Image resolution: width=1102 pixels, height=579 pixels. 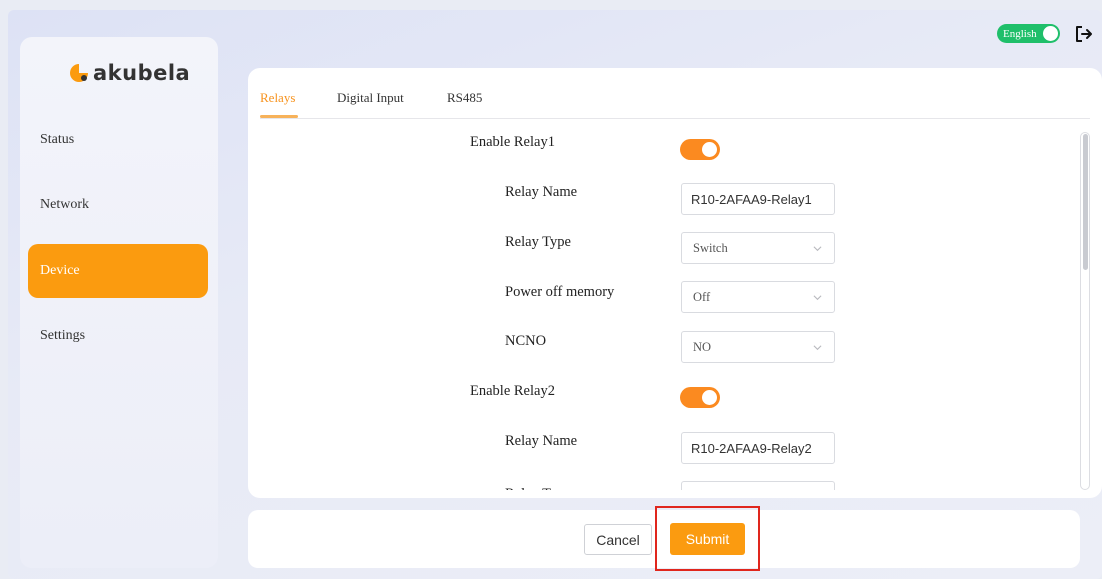 What do you see at coordinates (707, 538) in the screenshot?
I see `submit-highlight-box` at bounding box center [707, 538].